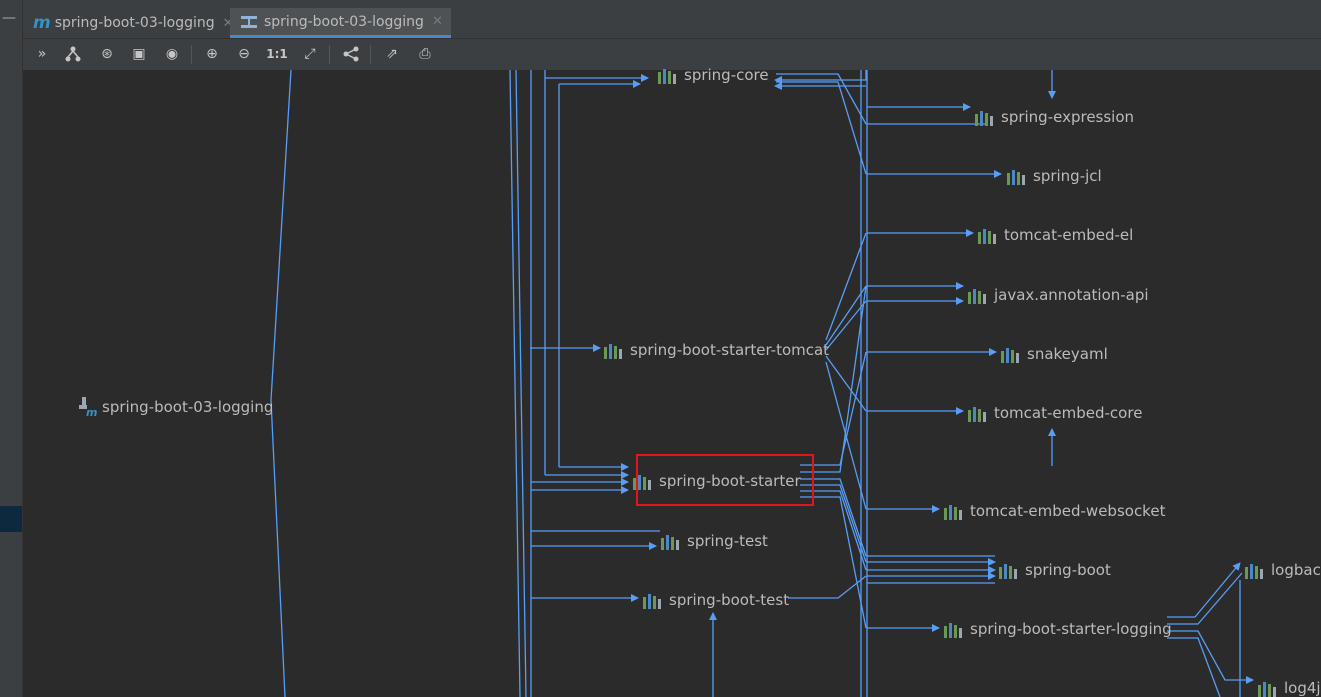 This screenshot has height=697, width=1321. Describe the element at coordinates (1068, 570) in the screenshot. I see `node-label: spring-boot` at that location.